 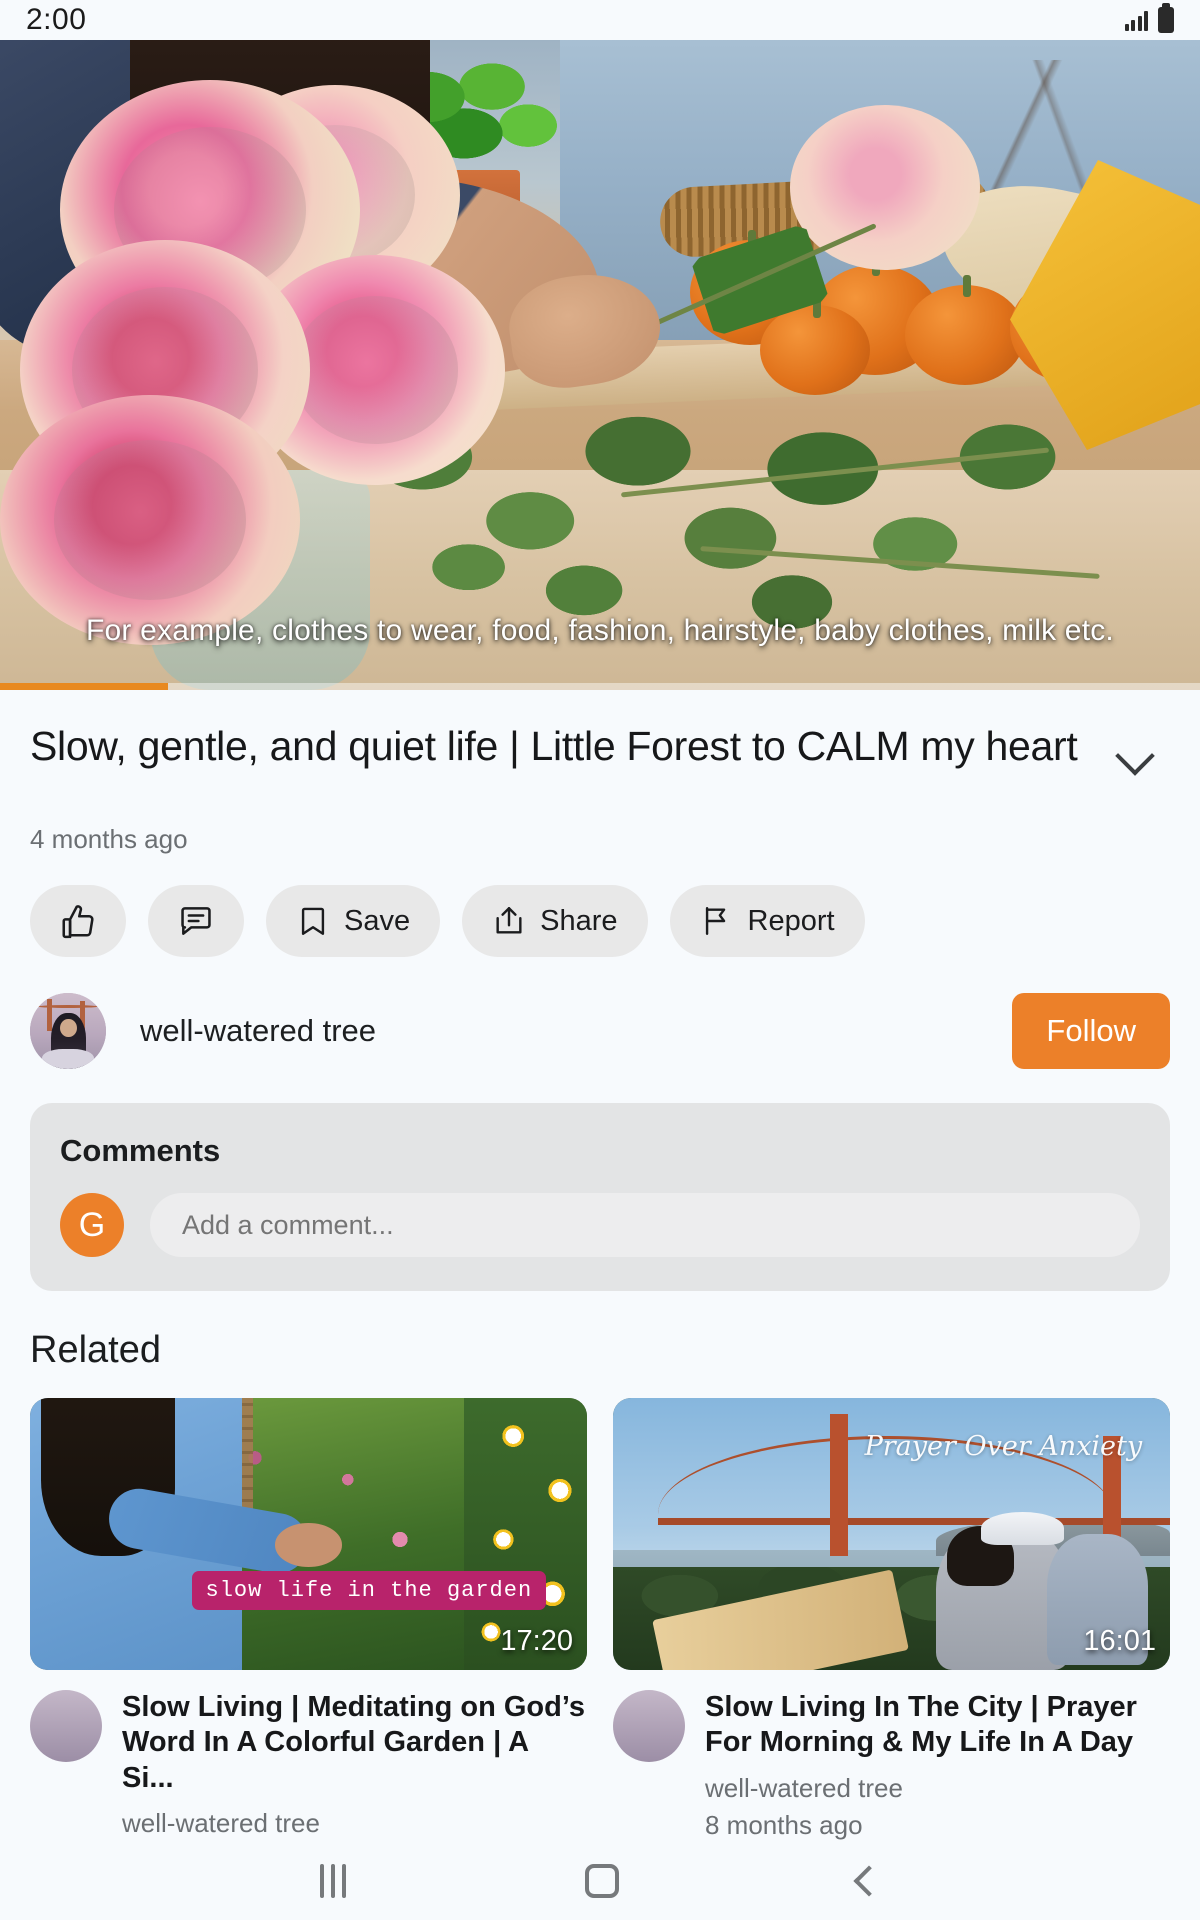 I want to click on thumbs-up-icon, so click(x=78, y=921).